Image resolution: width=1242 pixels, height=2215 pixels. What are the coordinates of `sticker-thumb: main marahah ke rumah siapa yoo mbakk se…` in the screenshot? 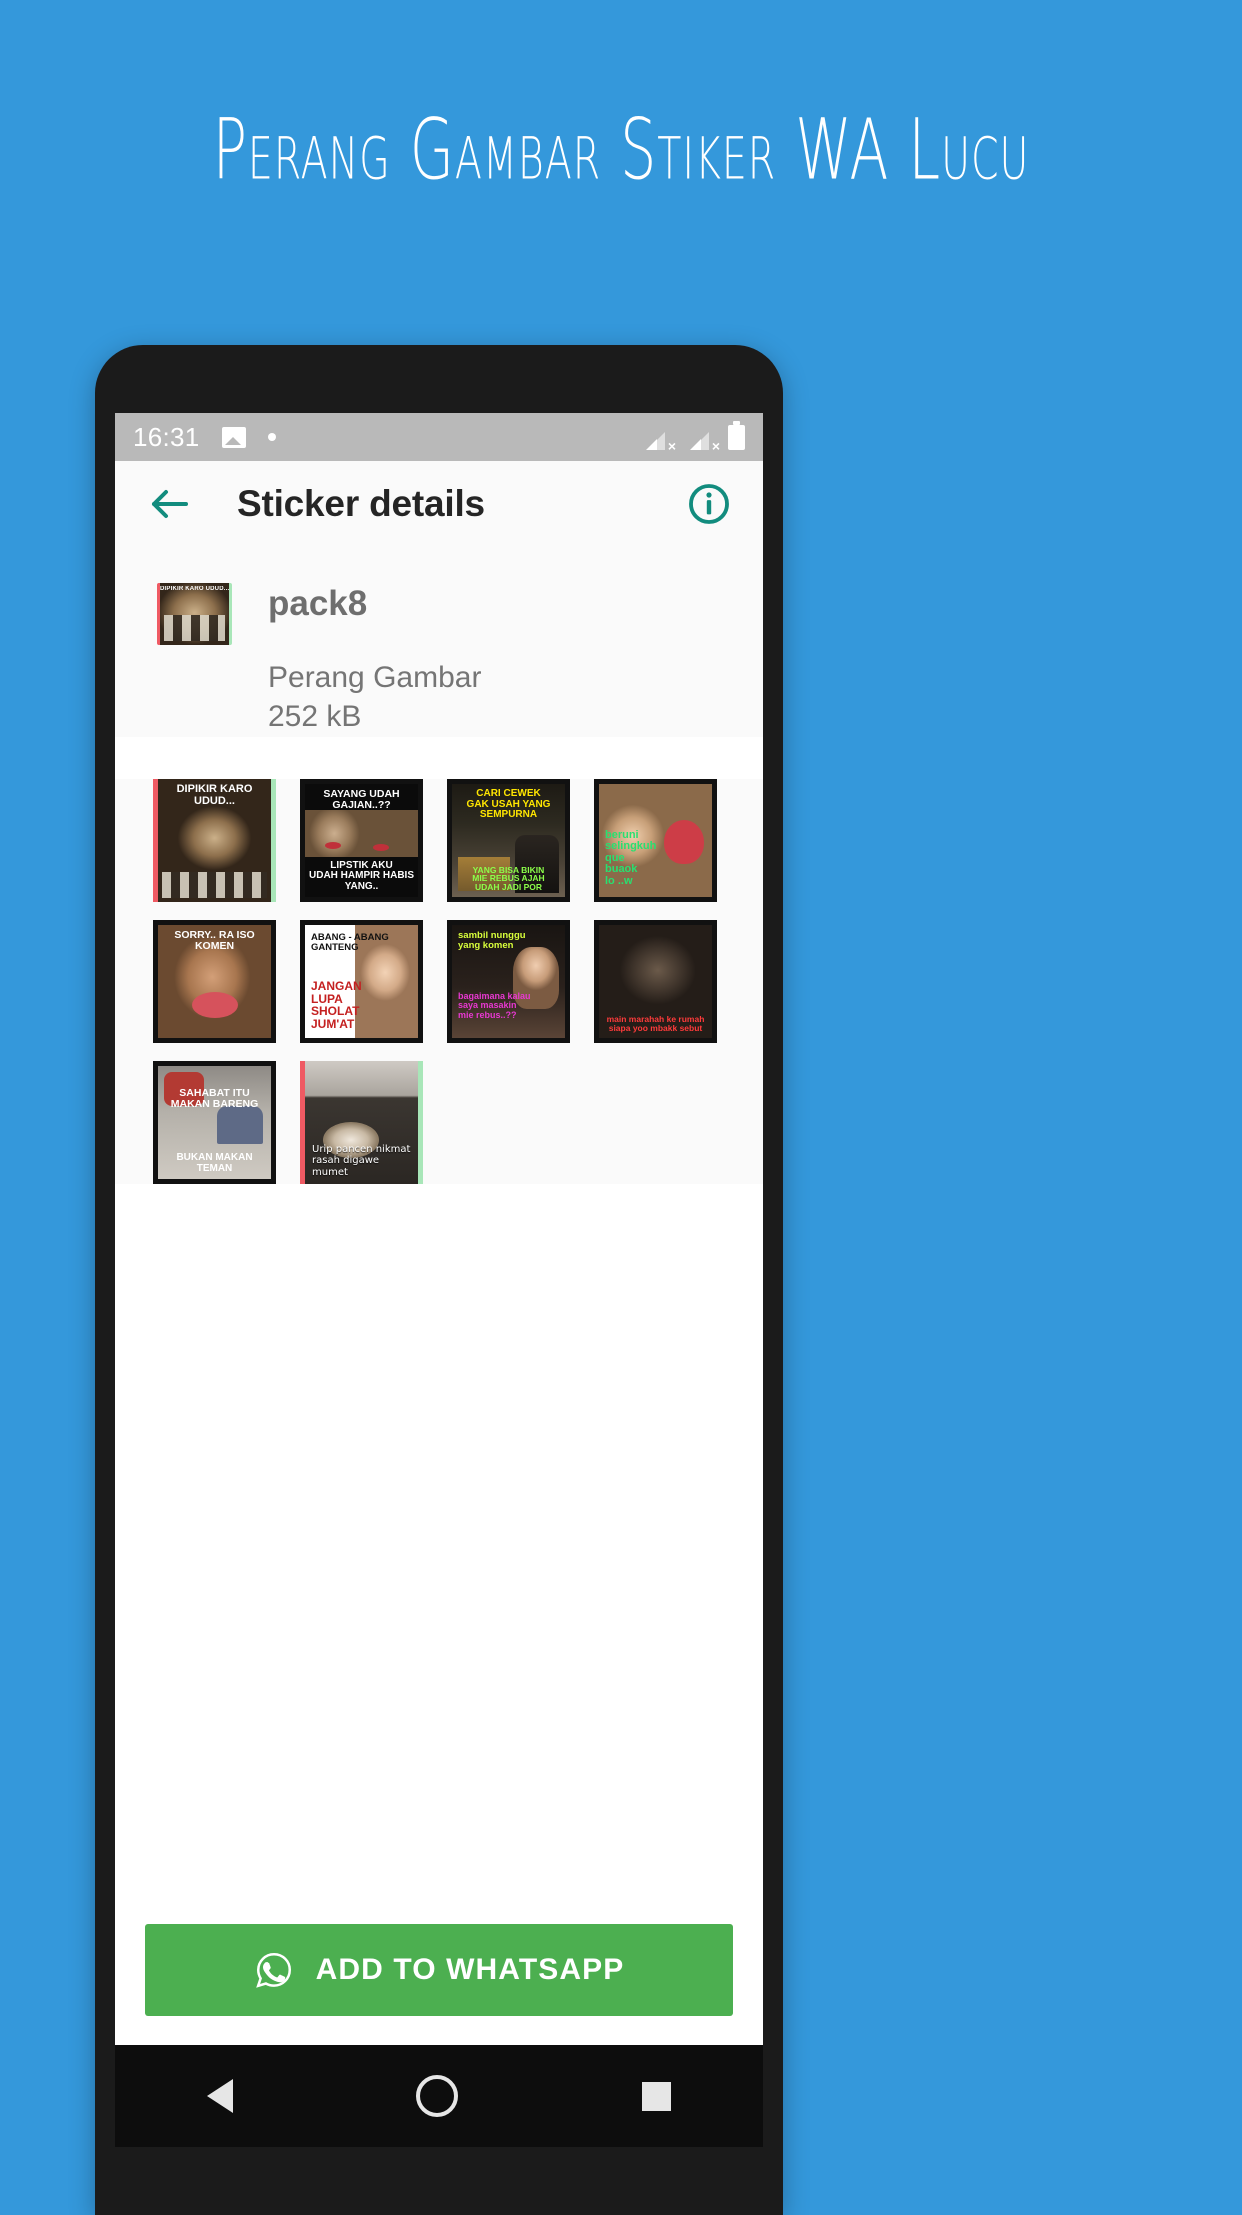 It's located at (655, 982).